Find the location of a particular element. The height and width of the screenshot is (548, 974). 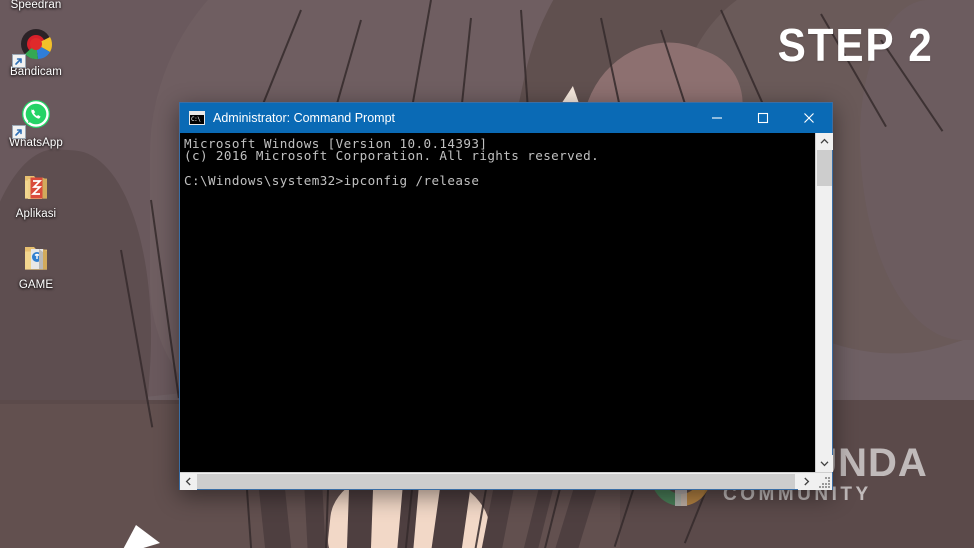

minimize-icon is located at coordinates (717, 118).